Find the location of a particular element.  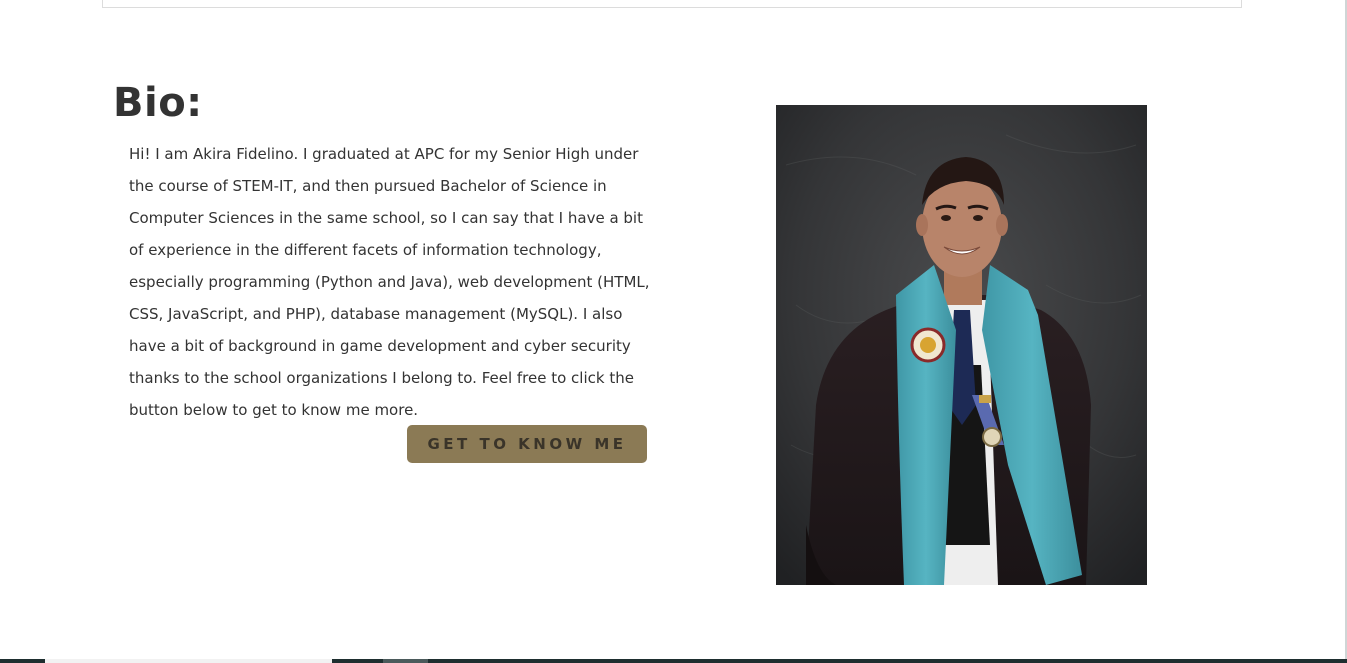

get-to-know-me-button: GET TO KNOW ME is located at coordinates (527, 444).